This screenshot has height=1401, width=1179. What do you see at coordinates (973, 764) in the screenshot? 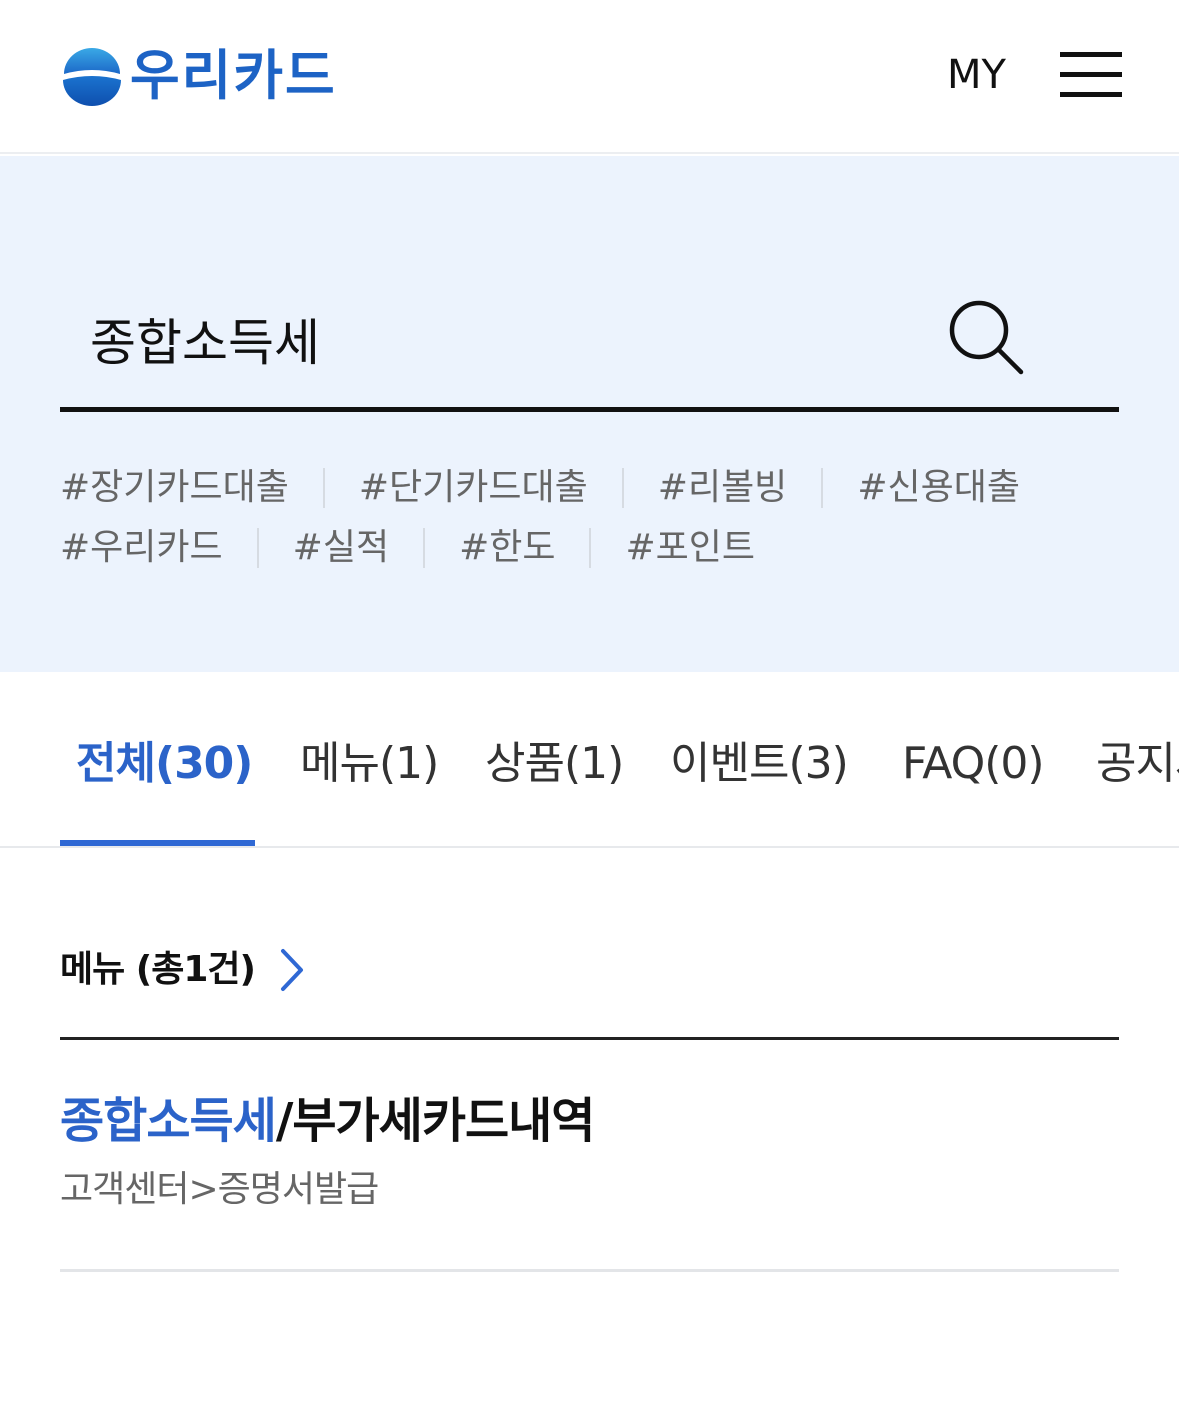
I see `tab-faq: FAQ(0)` at bounding box center [973, 764].